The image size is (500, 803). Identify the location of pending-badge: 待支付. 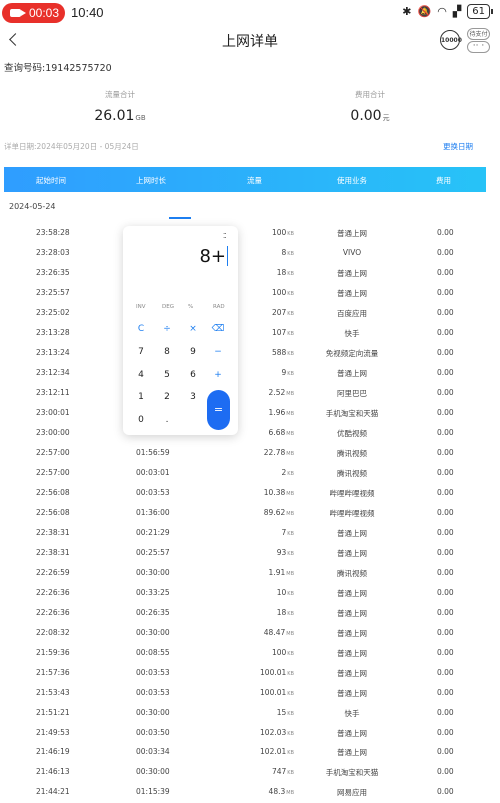
(478, 34).